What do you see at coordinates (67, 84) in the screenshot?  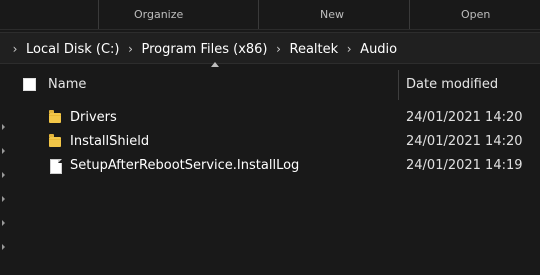 I see `column-header-name: Name` at bounding box center [67, 84].